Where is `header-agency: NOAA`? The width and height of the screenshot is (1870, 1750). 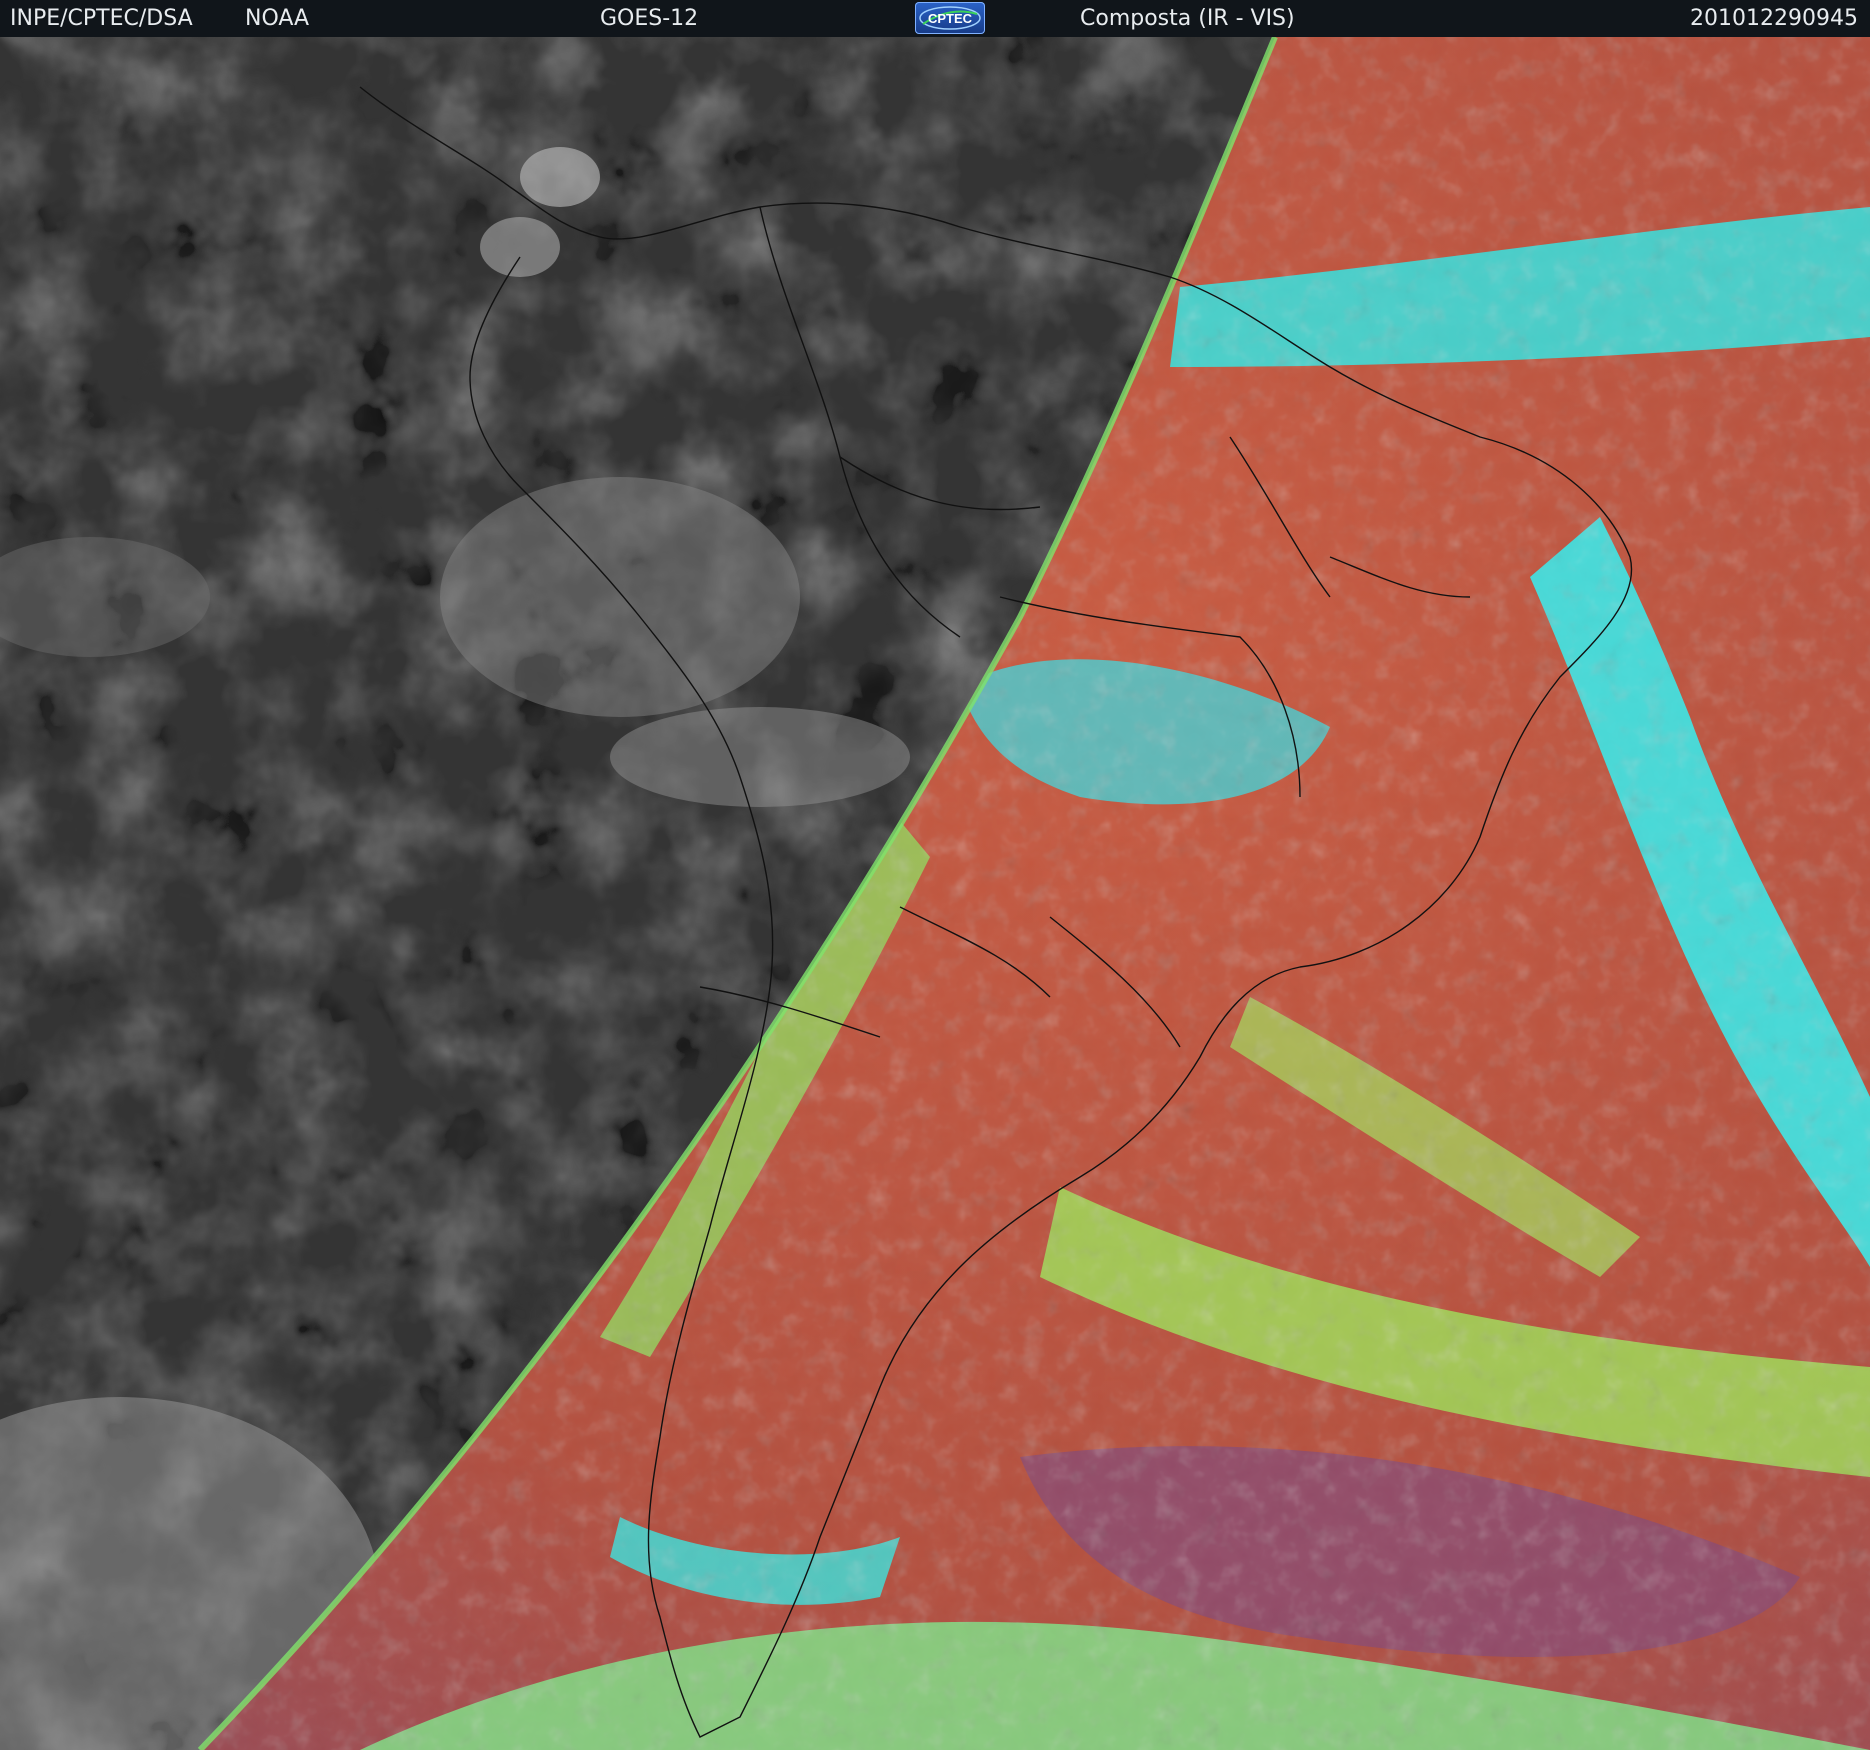
header-agency: NOAA is located at coordinates (277, 18).